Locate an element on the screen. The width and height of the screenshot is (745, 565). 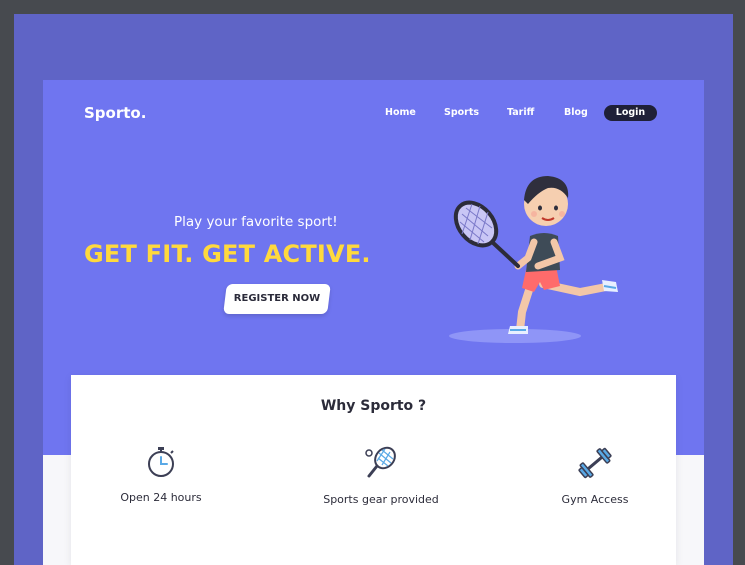
nav-item-tariff: Tariff is located at coordinates (520, 112).